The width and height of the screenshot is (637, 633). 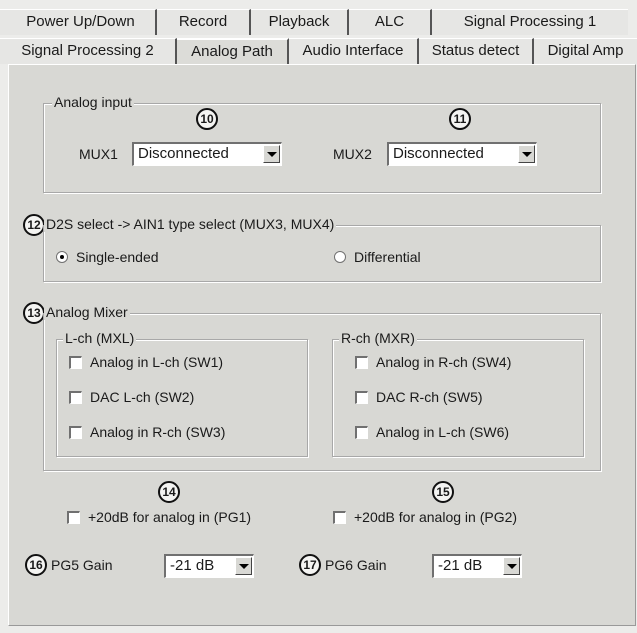 I want to click on pg5-dropdown-icon, so click(x=243, y=566).